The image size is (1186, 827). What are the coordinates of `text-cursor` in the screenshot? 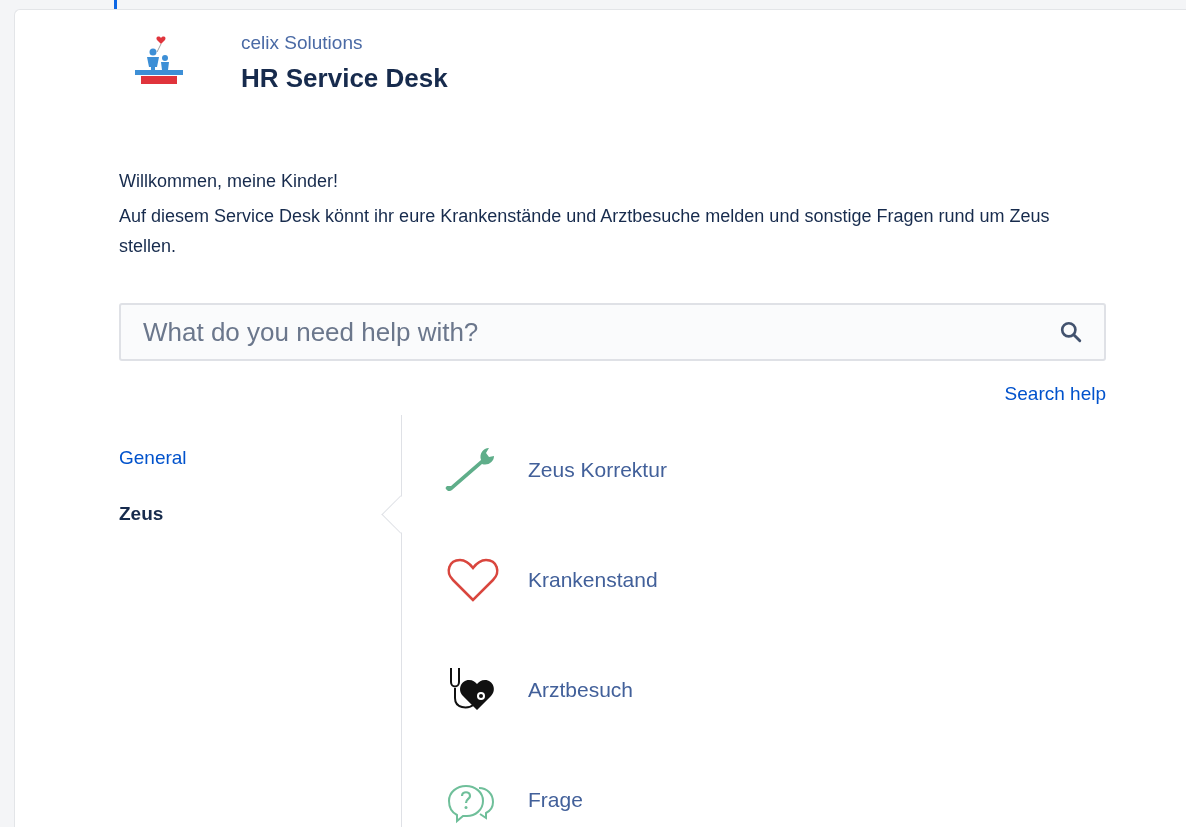 It's located at (115, 4).